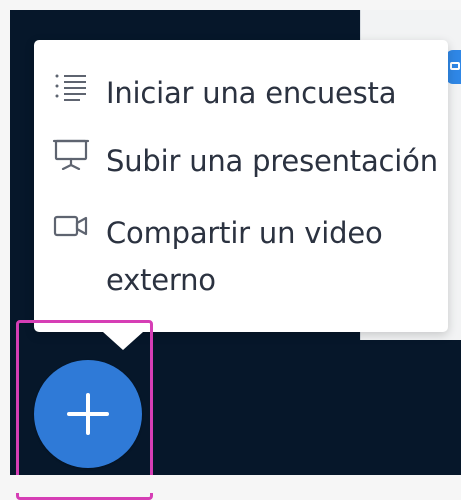  Describe the element at coordinates (71, 86) in the screenshot. I see `poll-icon` at that location.